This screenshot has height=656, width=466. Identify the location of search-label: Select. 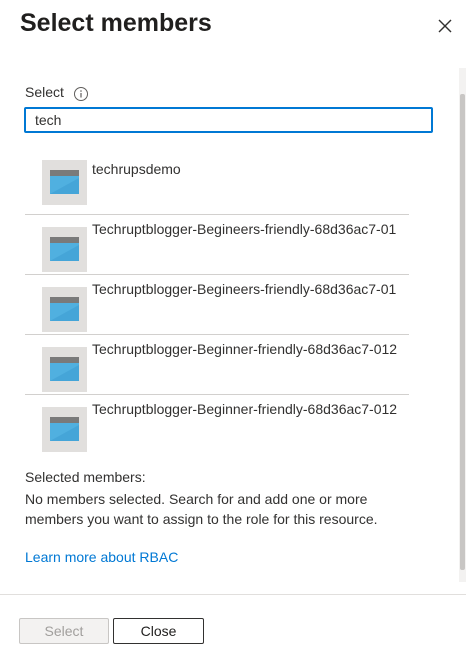
(44, 92).